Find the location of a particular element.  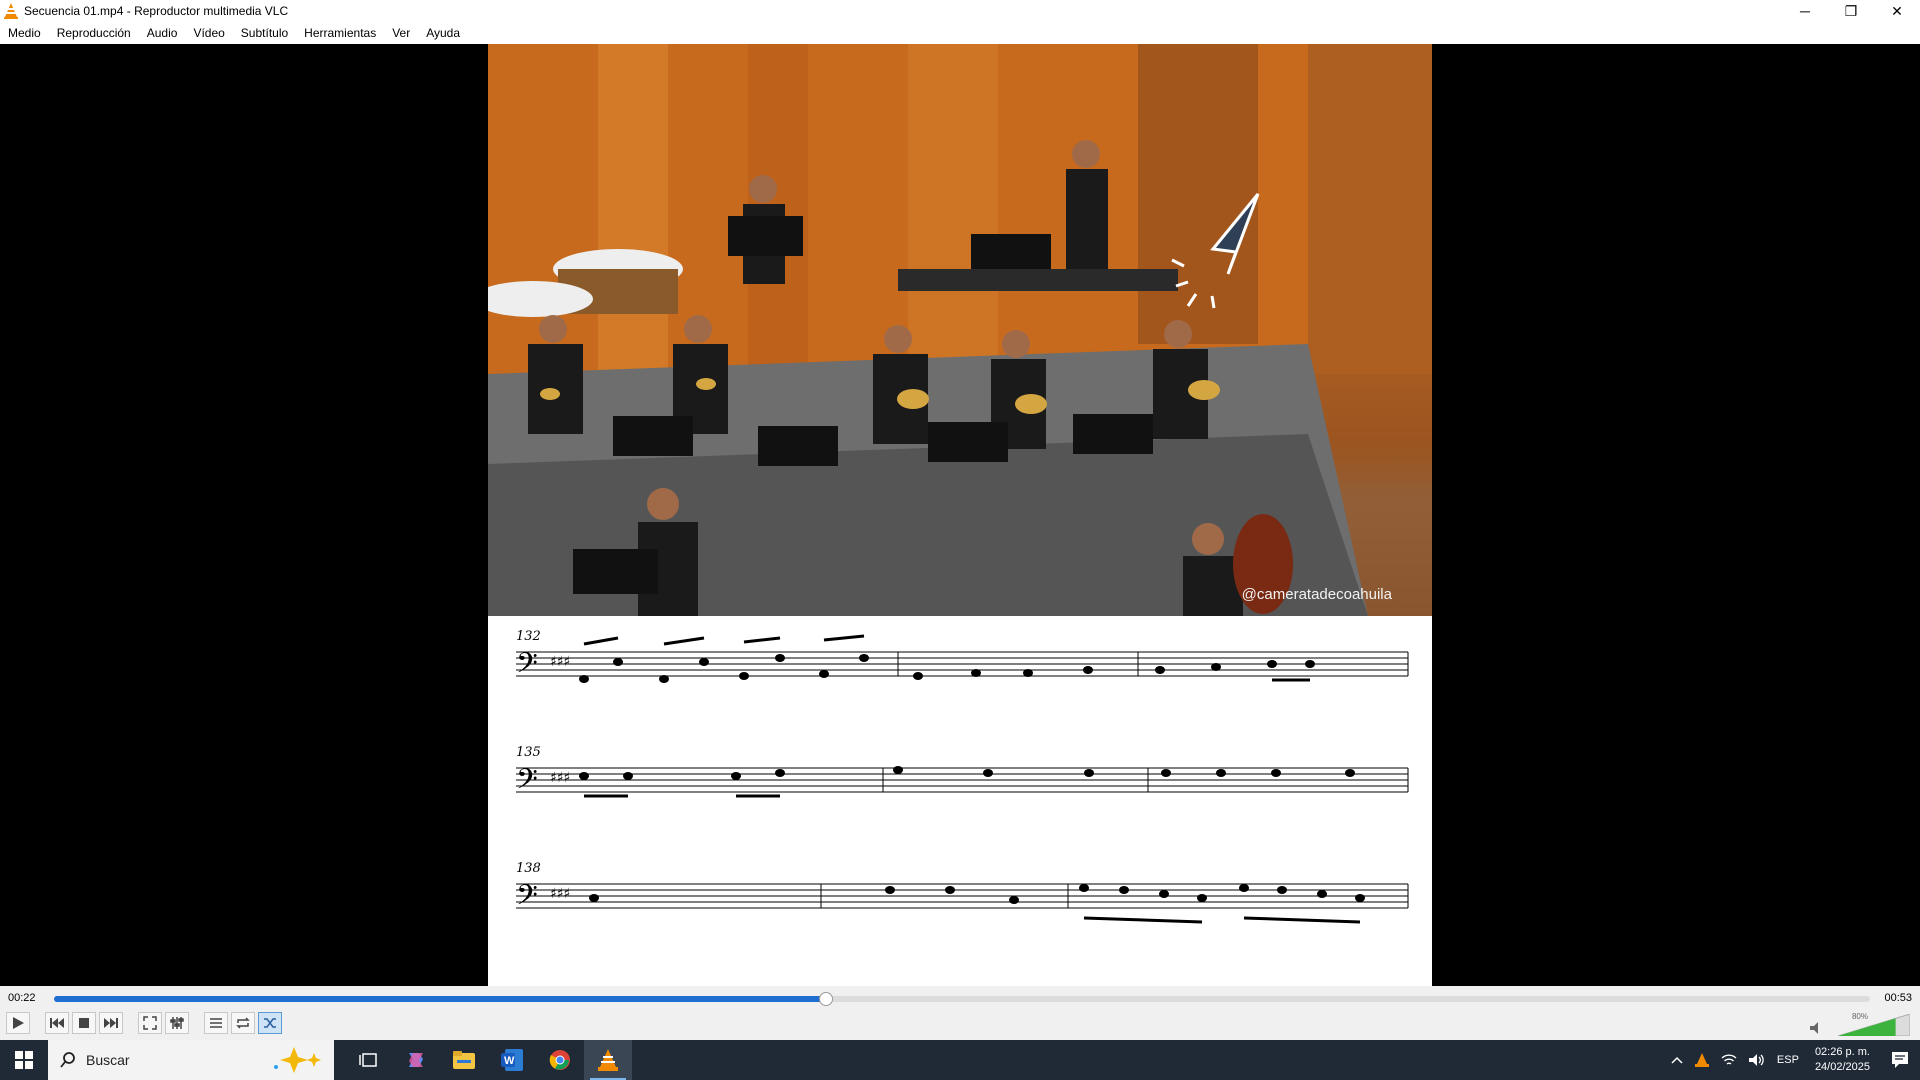

restore-button: ❐ is located at coordinates (1851, 11).